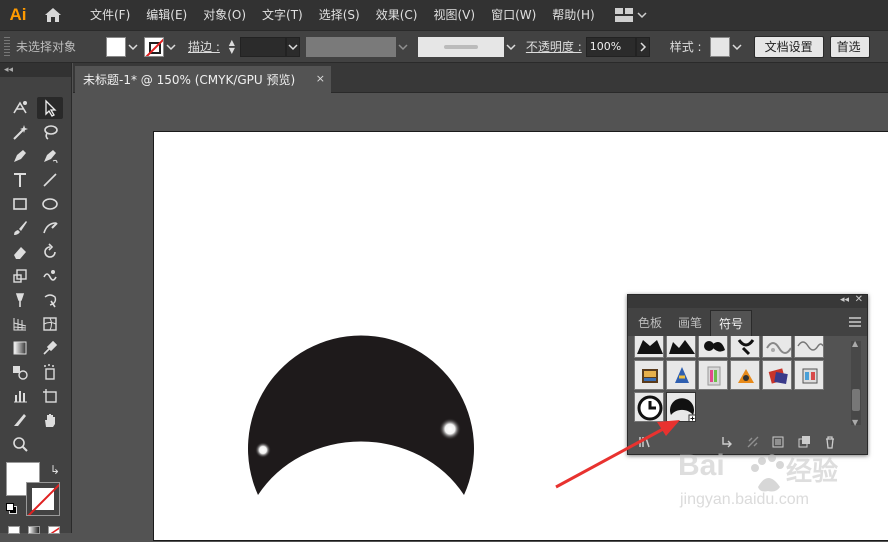 The image size is (888, 542). Describe the element at coordinates (731, 323) in the screenshot. I see `tab-symbols: 符号` at that location.